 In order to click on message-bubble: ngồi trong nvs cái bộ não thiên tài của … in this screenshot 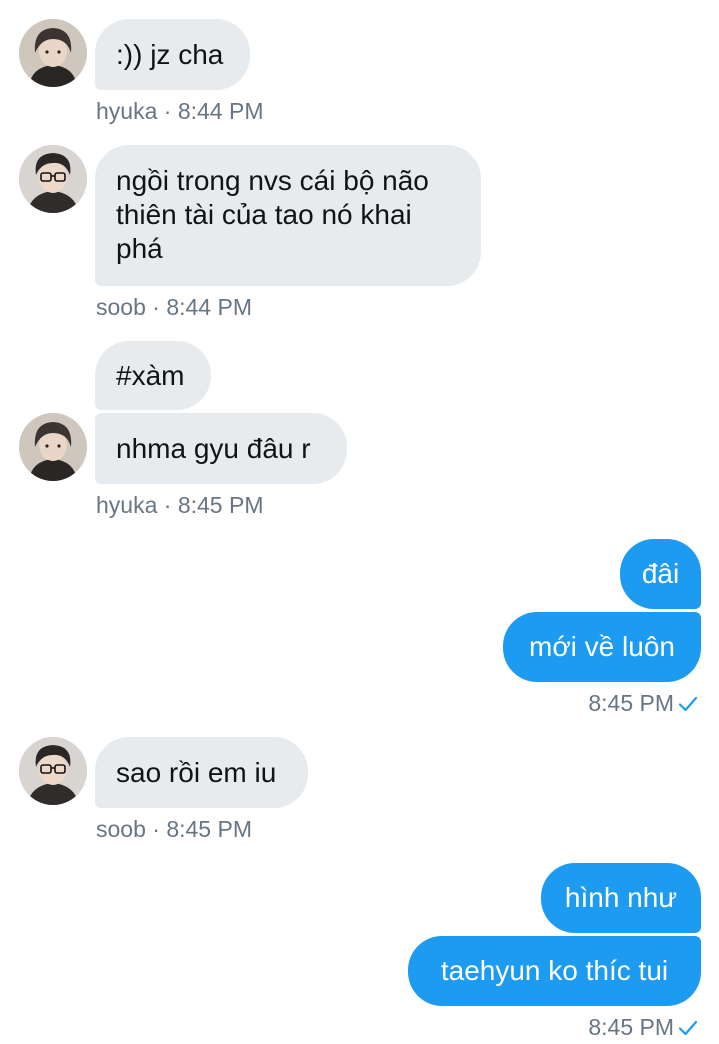, I will do `click(288, 215)`.